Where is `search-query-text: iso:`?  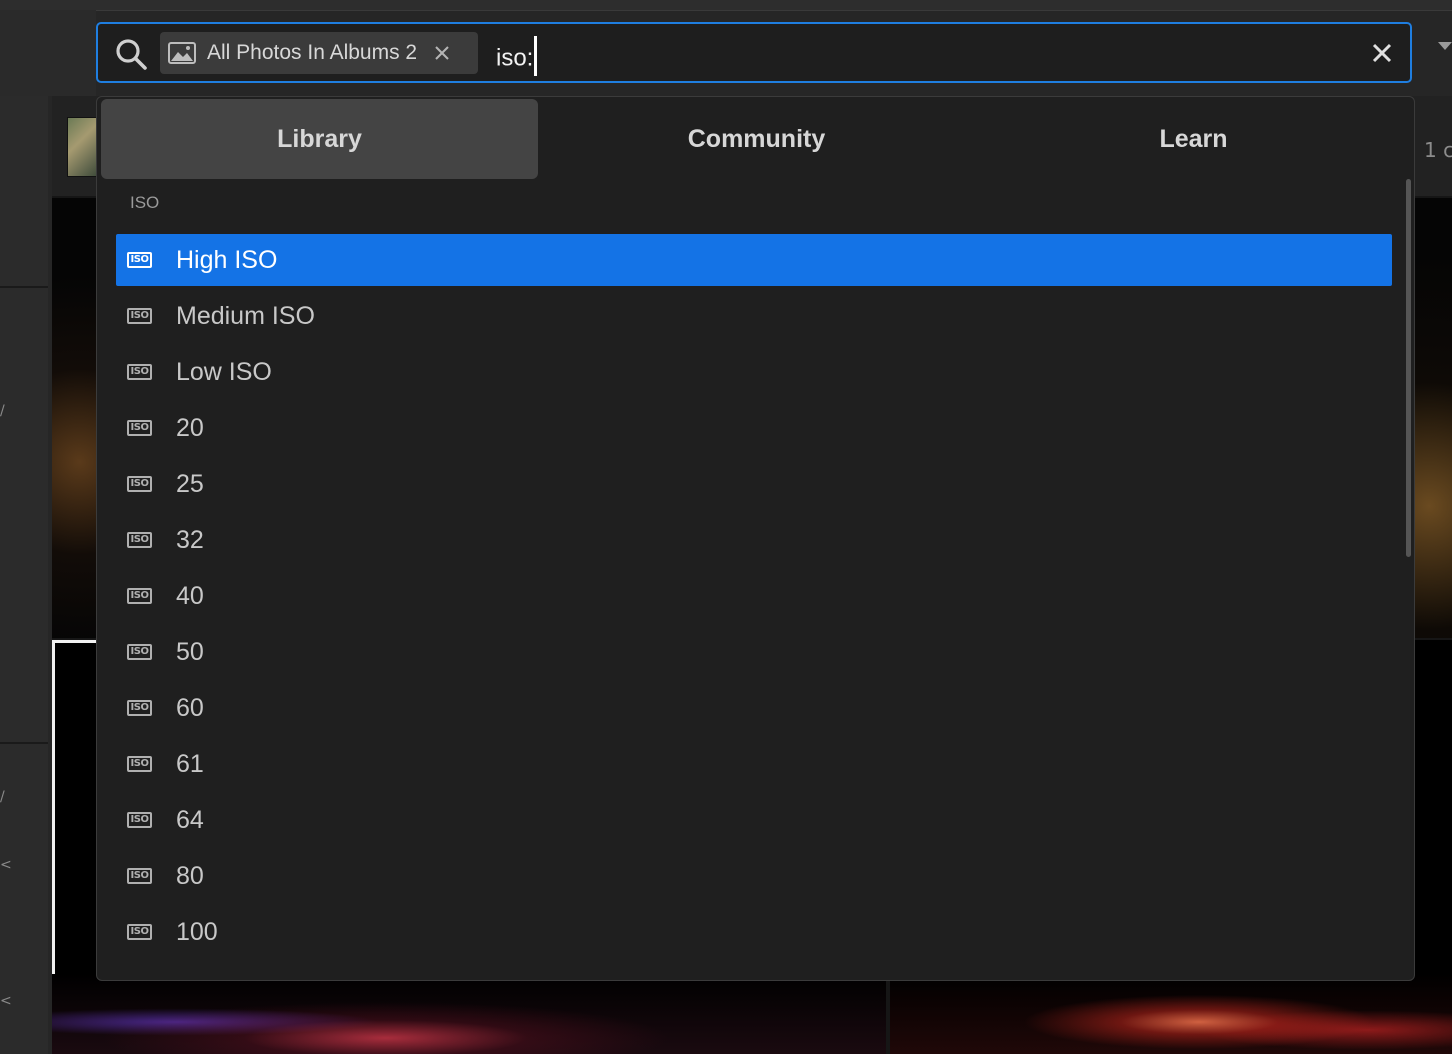
search-query-text: iso: is located at coordinates (515, 58).